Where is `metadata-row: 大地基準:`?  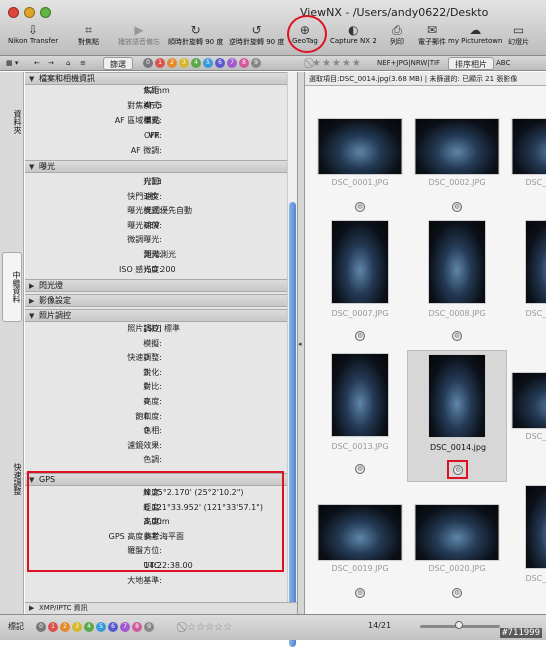
metadata-row: 大地基準: is located at coordinates (156, 581).